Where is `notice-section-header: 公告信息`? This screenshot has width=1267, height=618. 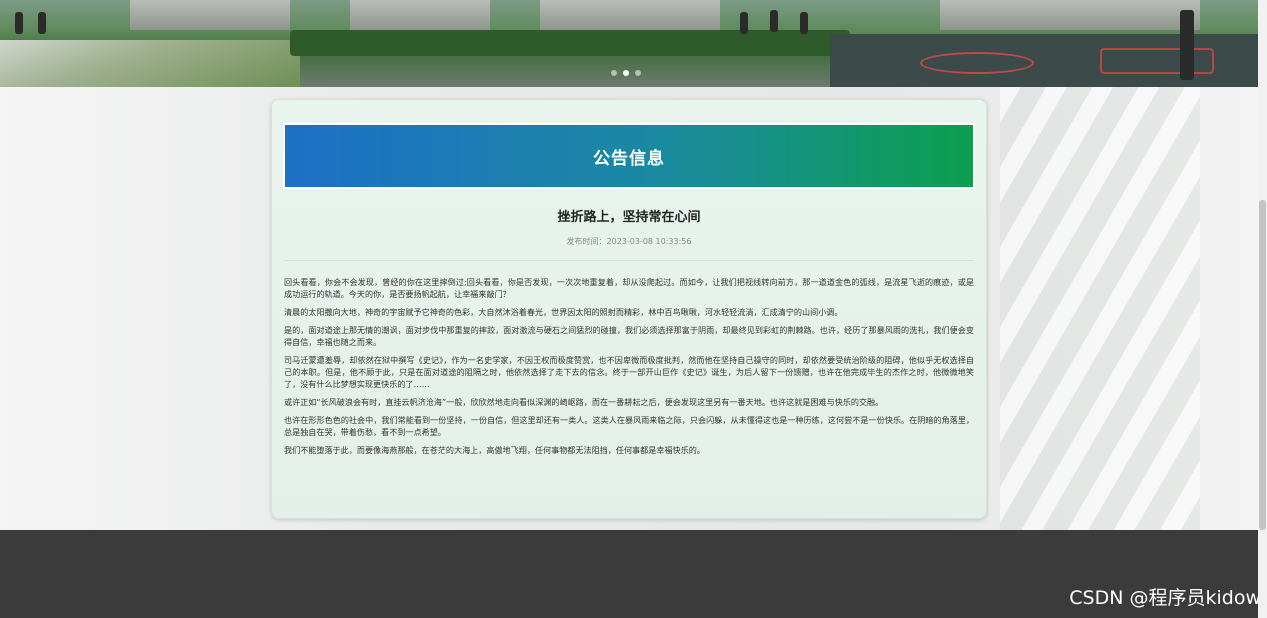
notice-section-header: 公告信息 is located at coordinates (629, 156).